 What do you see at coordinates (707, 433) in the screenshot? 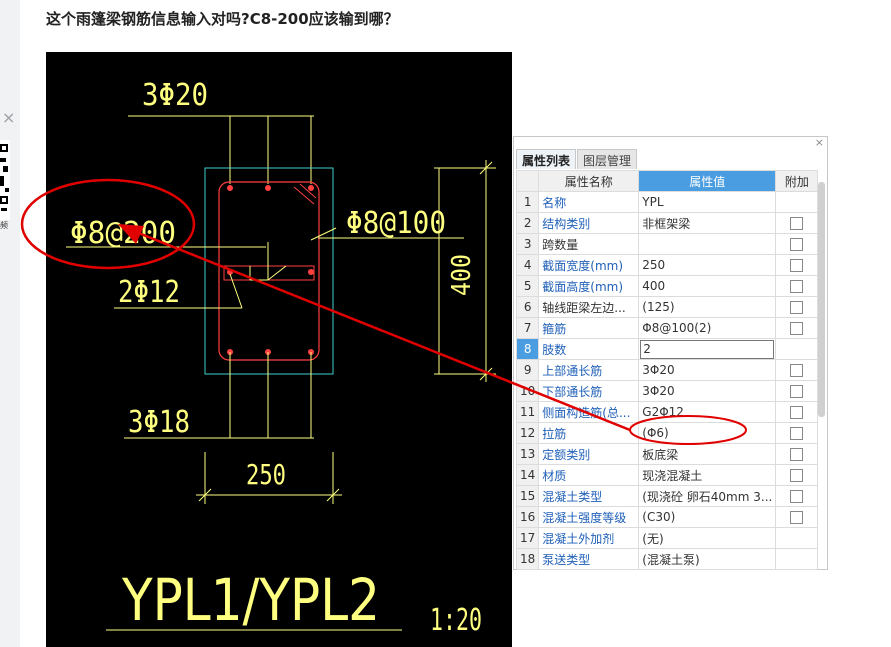
I see `property-value: (Φ6)` at bounding box center [707, 433].